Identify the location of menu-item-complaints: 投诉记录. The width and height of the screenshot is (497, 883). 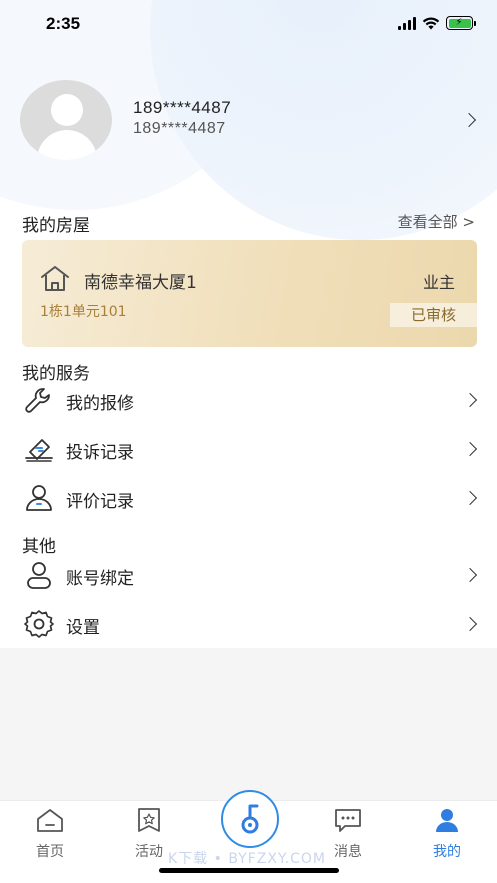
(248, 449).